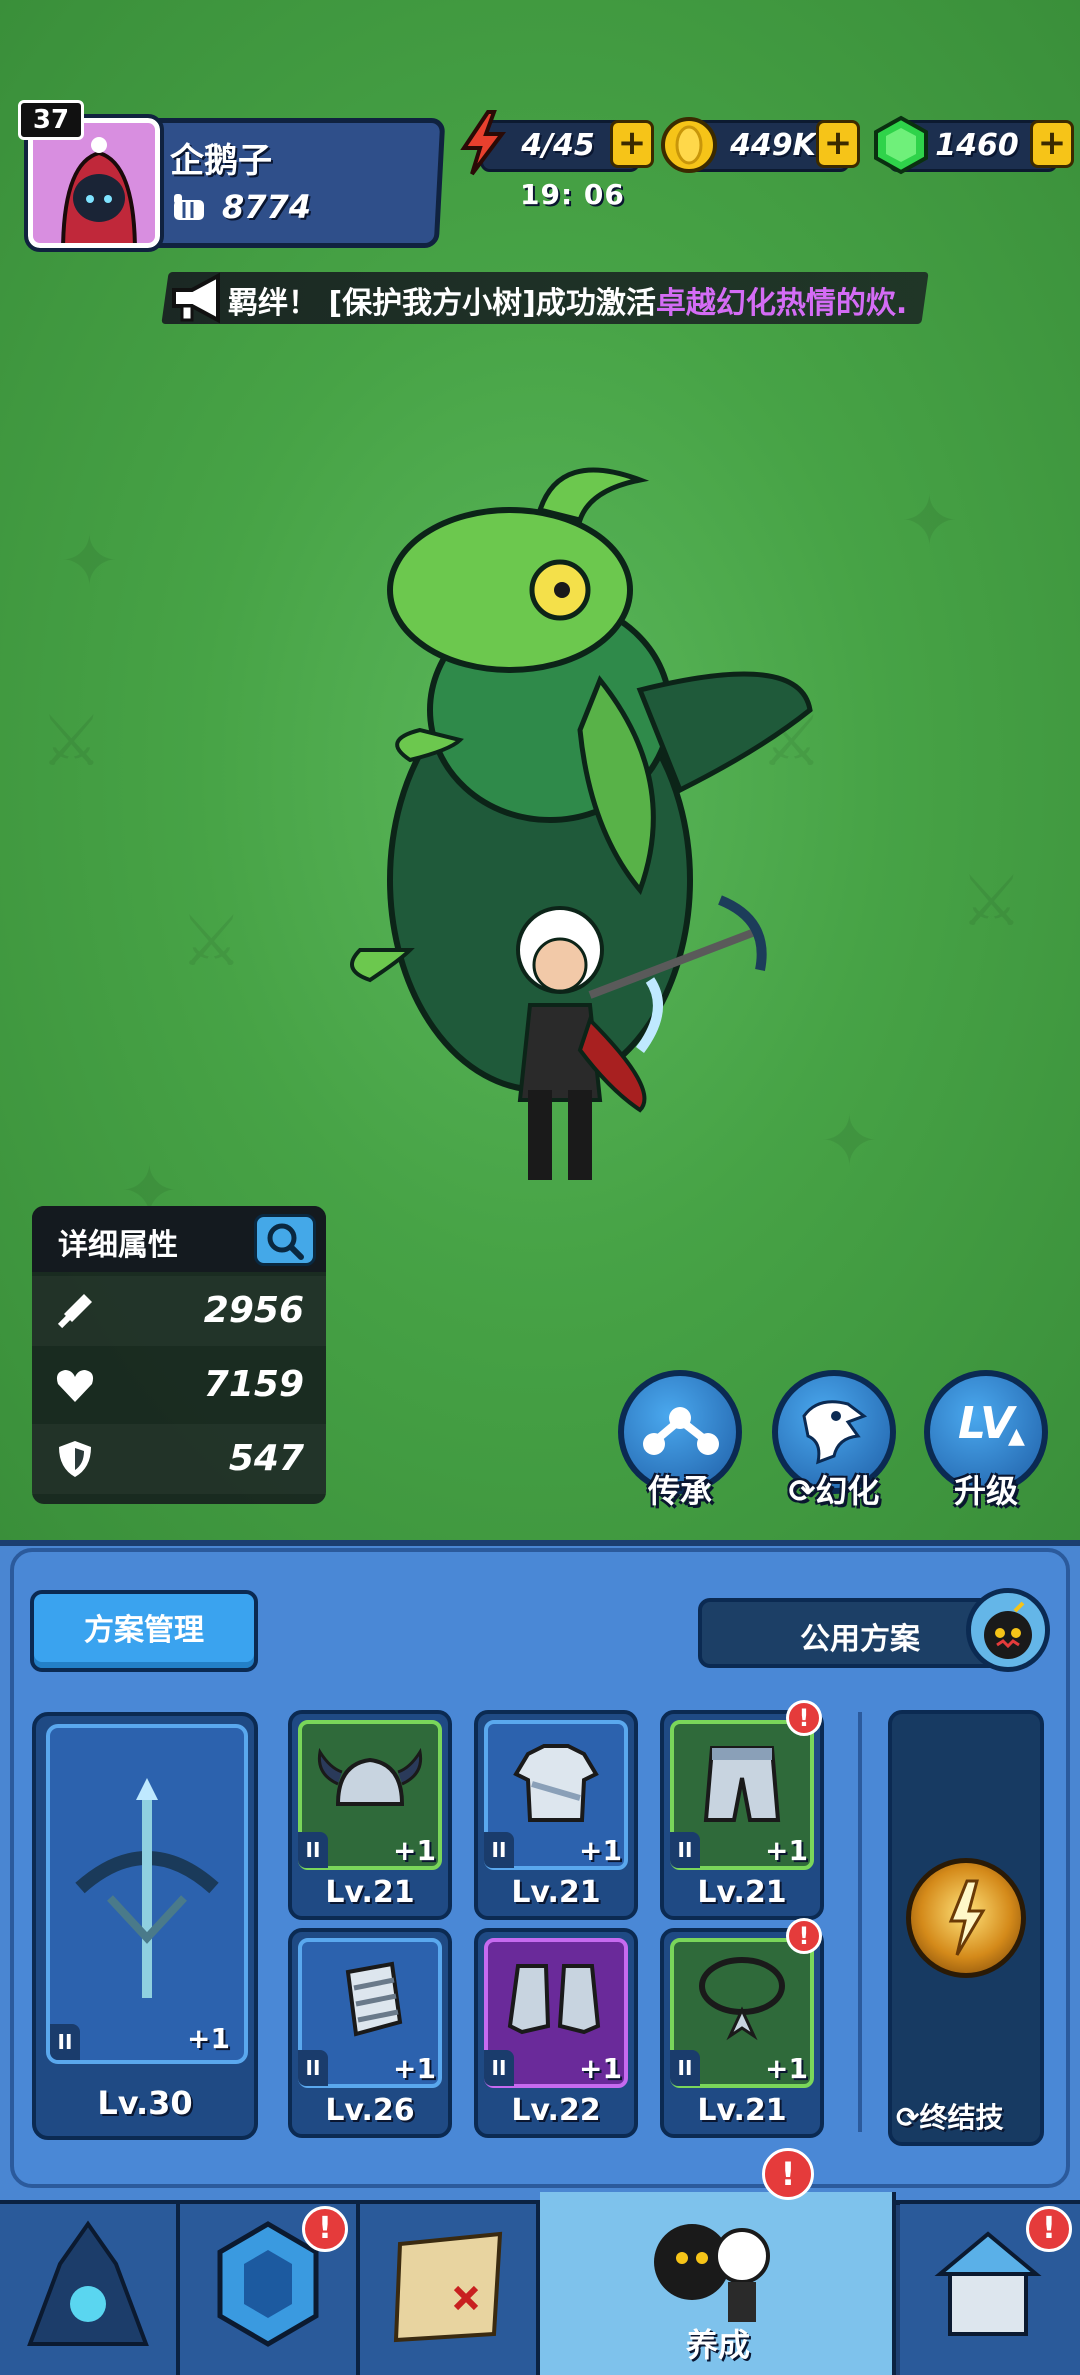 This screenshot has height=2375, width=1080. I want to click on player-name: 企鹅子, so click(221, 161).